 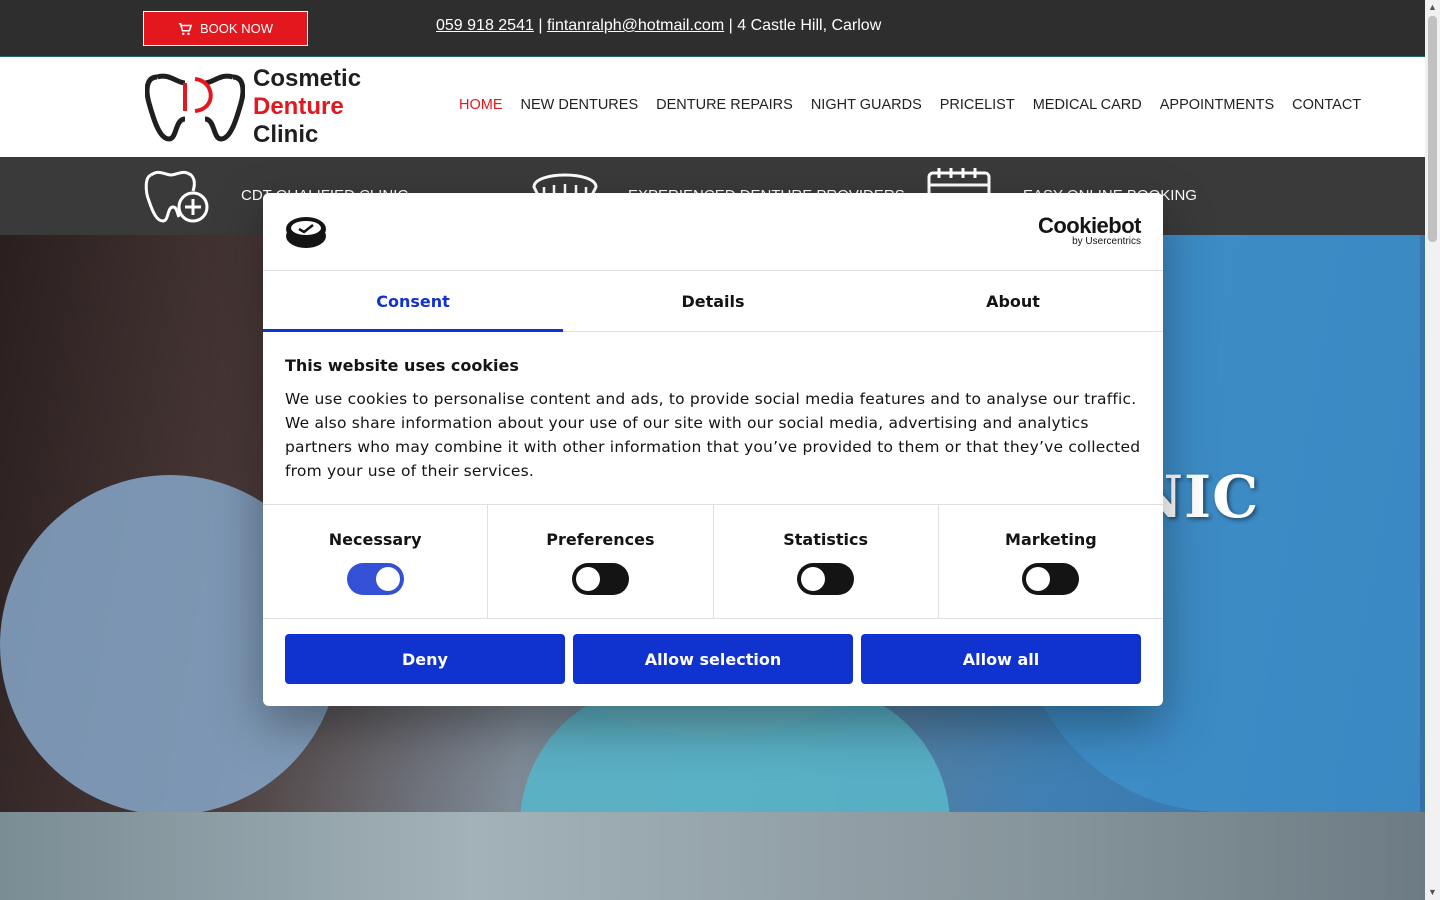 I want to click on tab-details: Details, so click(x=713, y=301).